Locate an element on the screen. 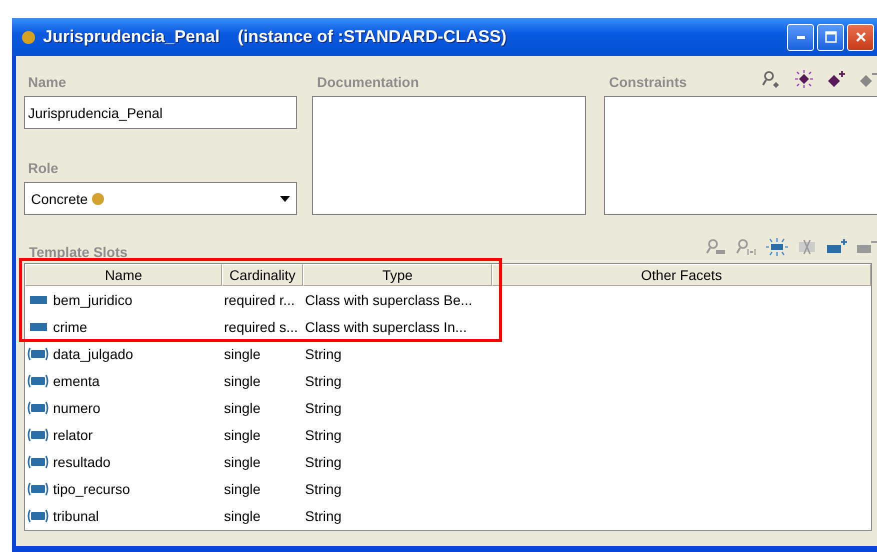 The width and height of the screenshot is (877, 552). name-field: Jurisprudencia_Penal is located at coordinates (160, 112).